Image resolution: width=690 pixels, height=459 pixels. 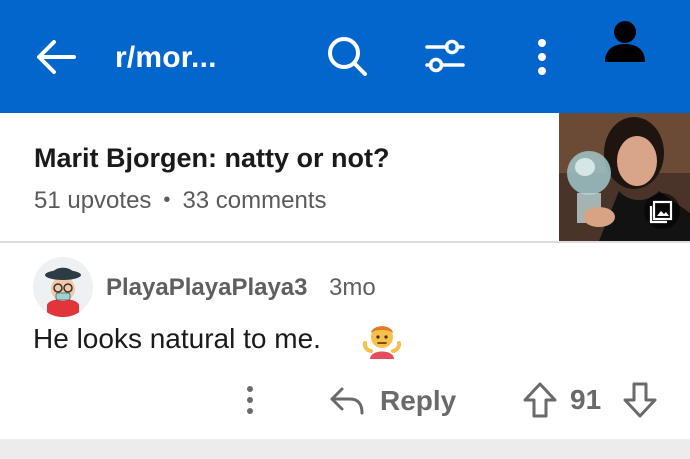 I want to click on more-vertical-icon, so click(x=542, y=57).